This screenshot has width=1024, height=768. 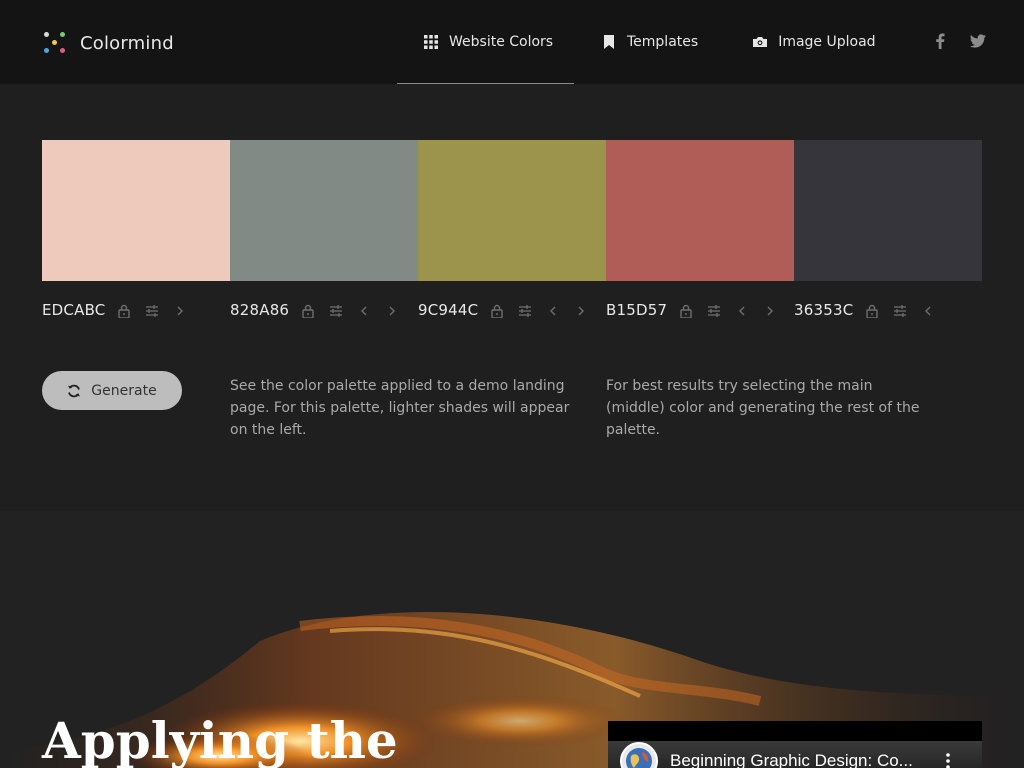 I want to click on palette-controls: EDCABC 828A86 9C944C B15D57 36353C, so click(x=512, y=310).